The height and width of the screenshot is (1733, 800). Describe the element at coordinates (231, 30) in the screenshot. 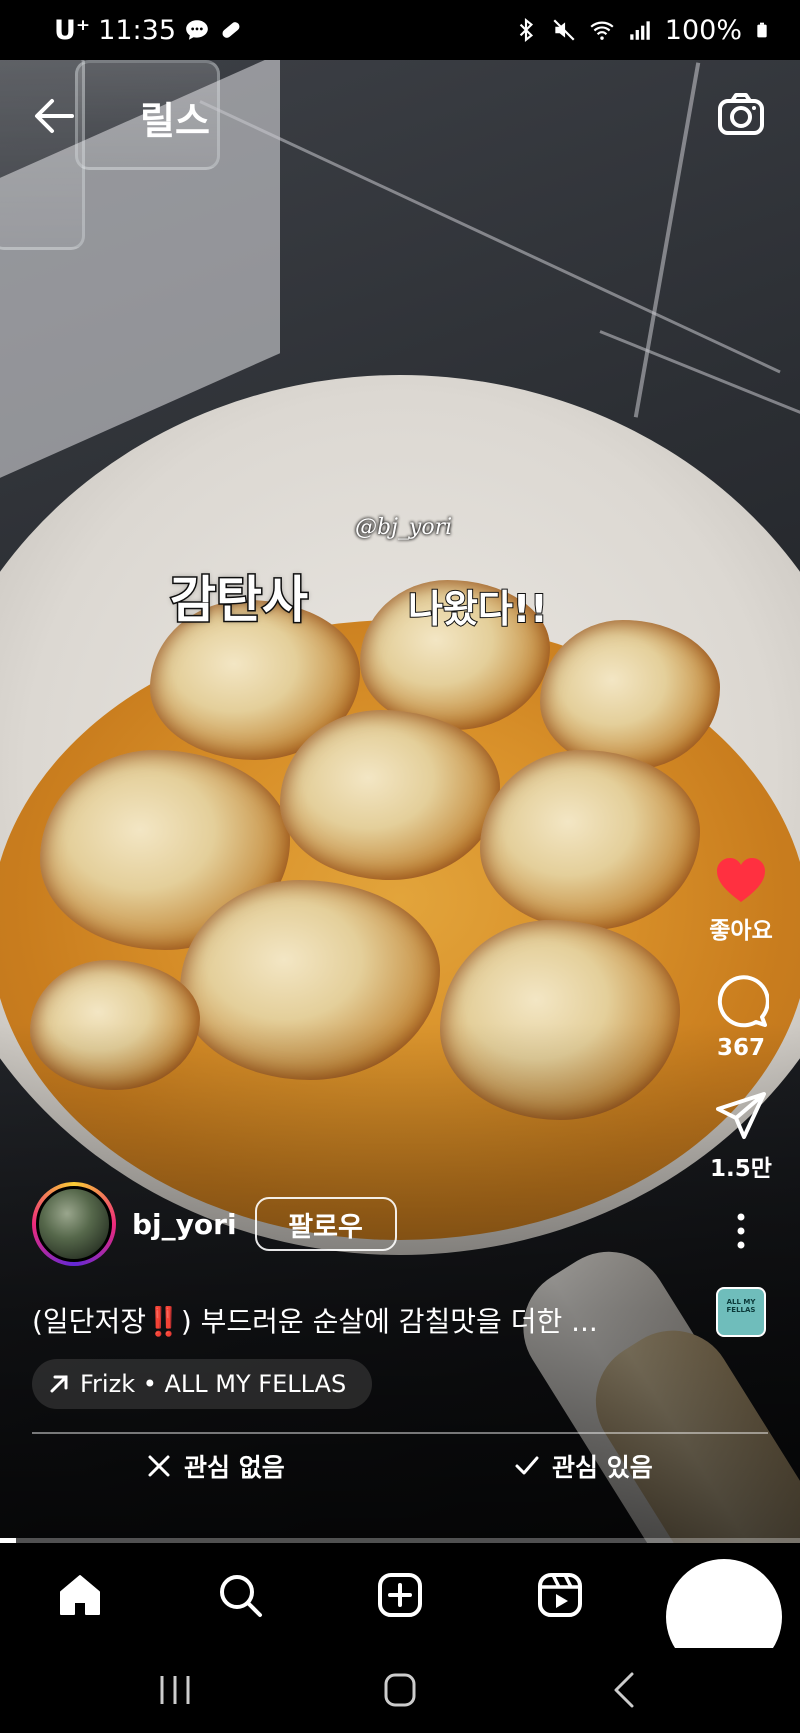

I see `pill-icon` at that location.